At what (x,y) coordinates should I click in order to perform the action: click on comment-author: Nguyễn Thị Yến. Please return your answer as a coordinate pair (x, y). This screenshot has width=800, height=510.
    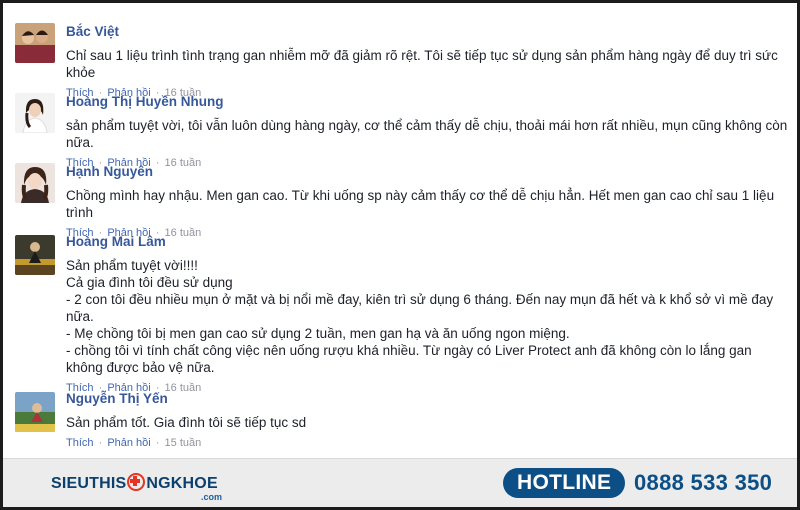
    Looking at the image, I should click on (117, 399).